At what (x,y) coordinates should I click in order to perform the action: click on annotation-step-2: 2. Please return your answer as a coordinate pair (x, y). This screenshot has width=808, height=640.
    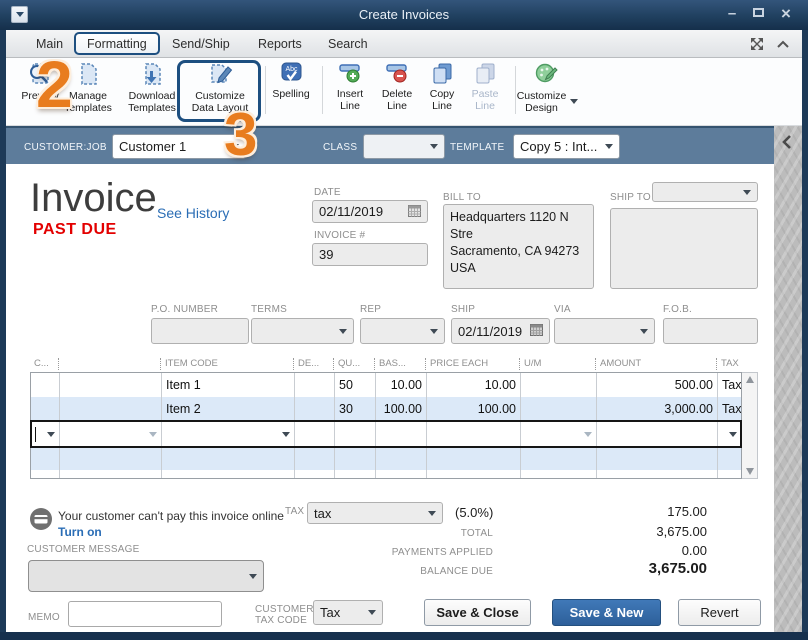
    Looking at the image, I should click on (54, 84).